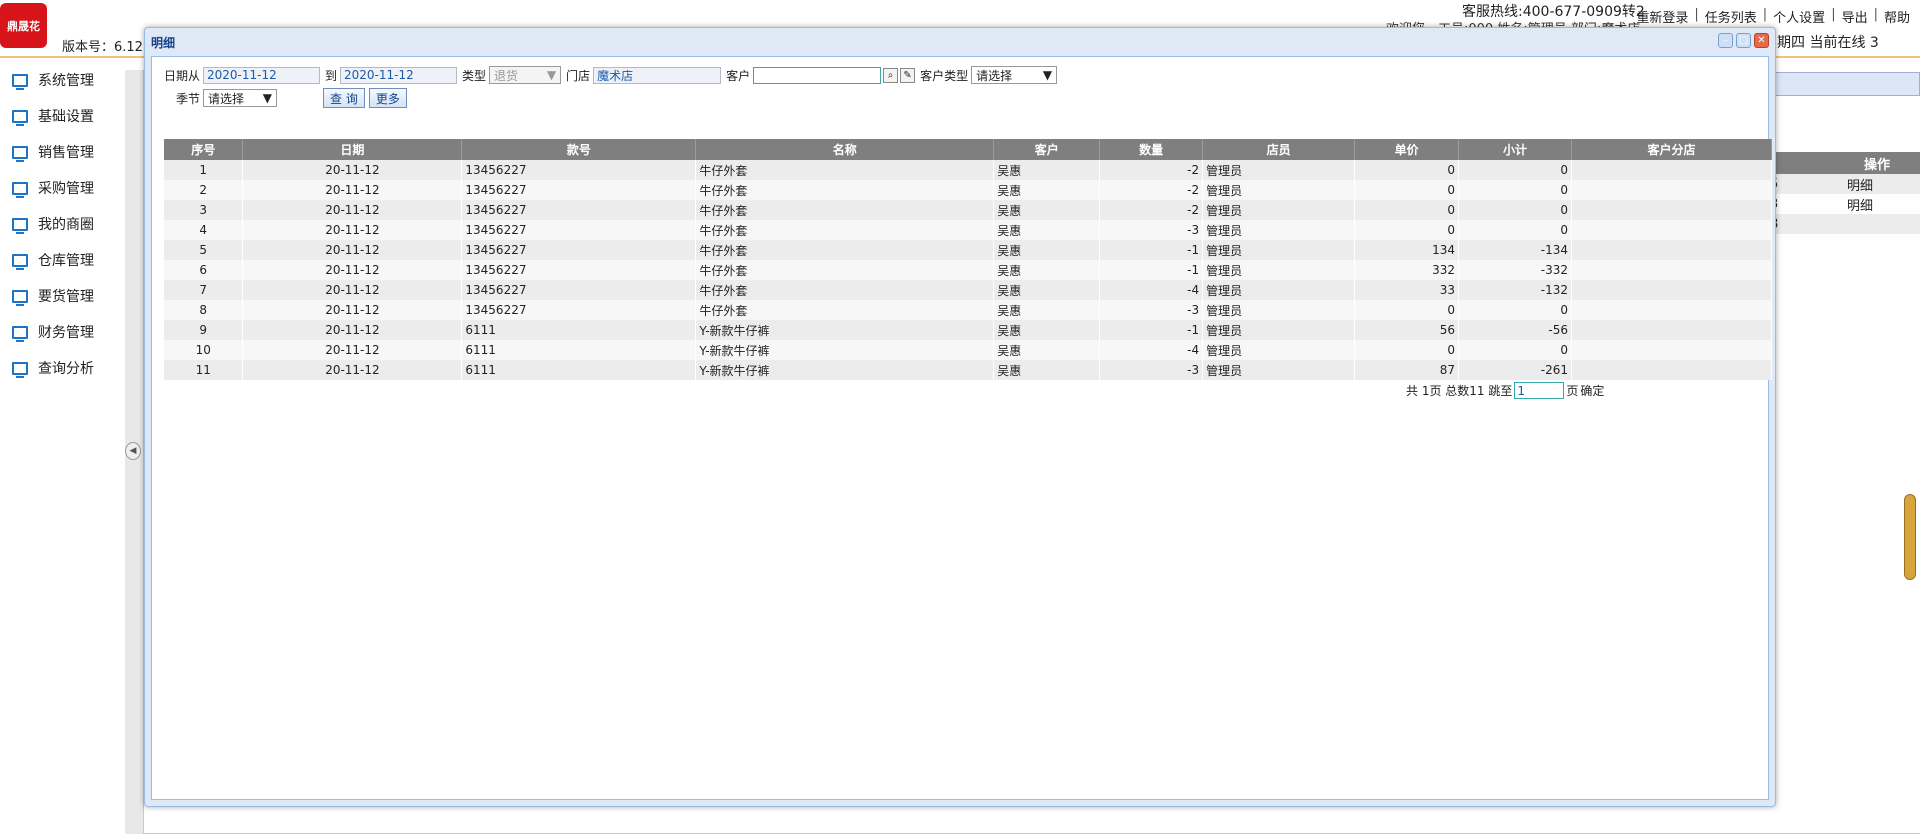 The width and height of the screenshot is (1920, 834). I want to click on scrollbar-thumb, so click(1910, 537).